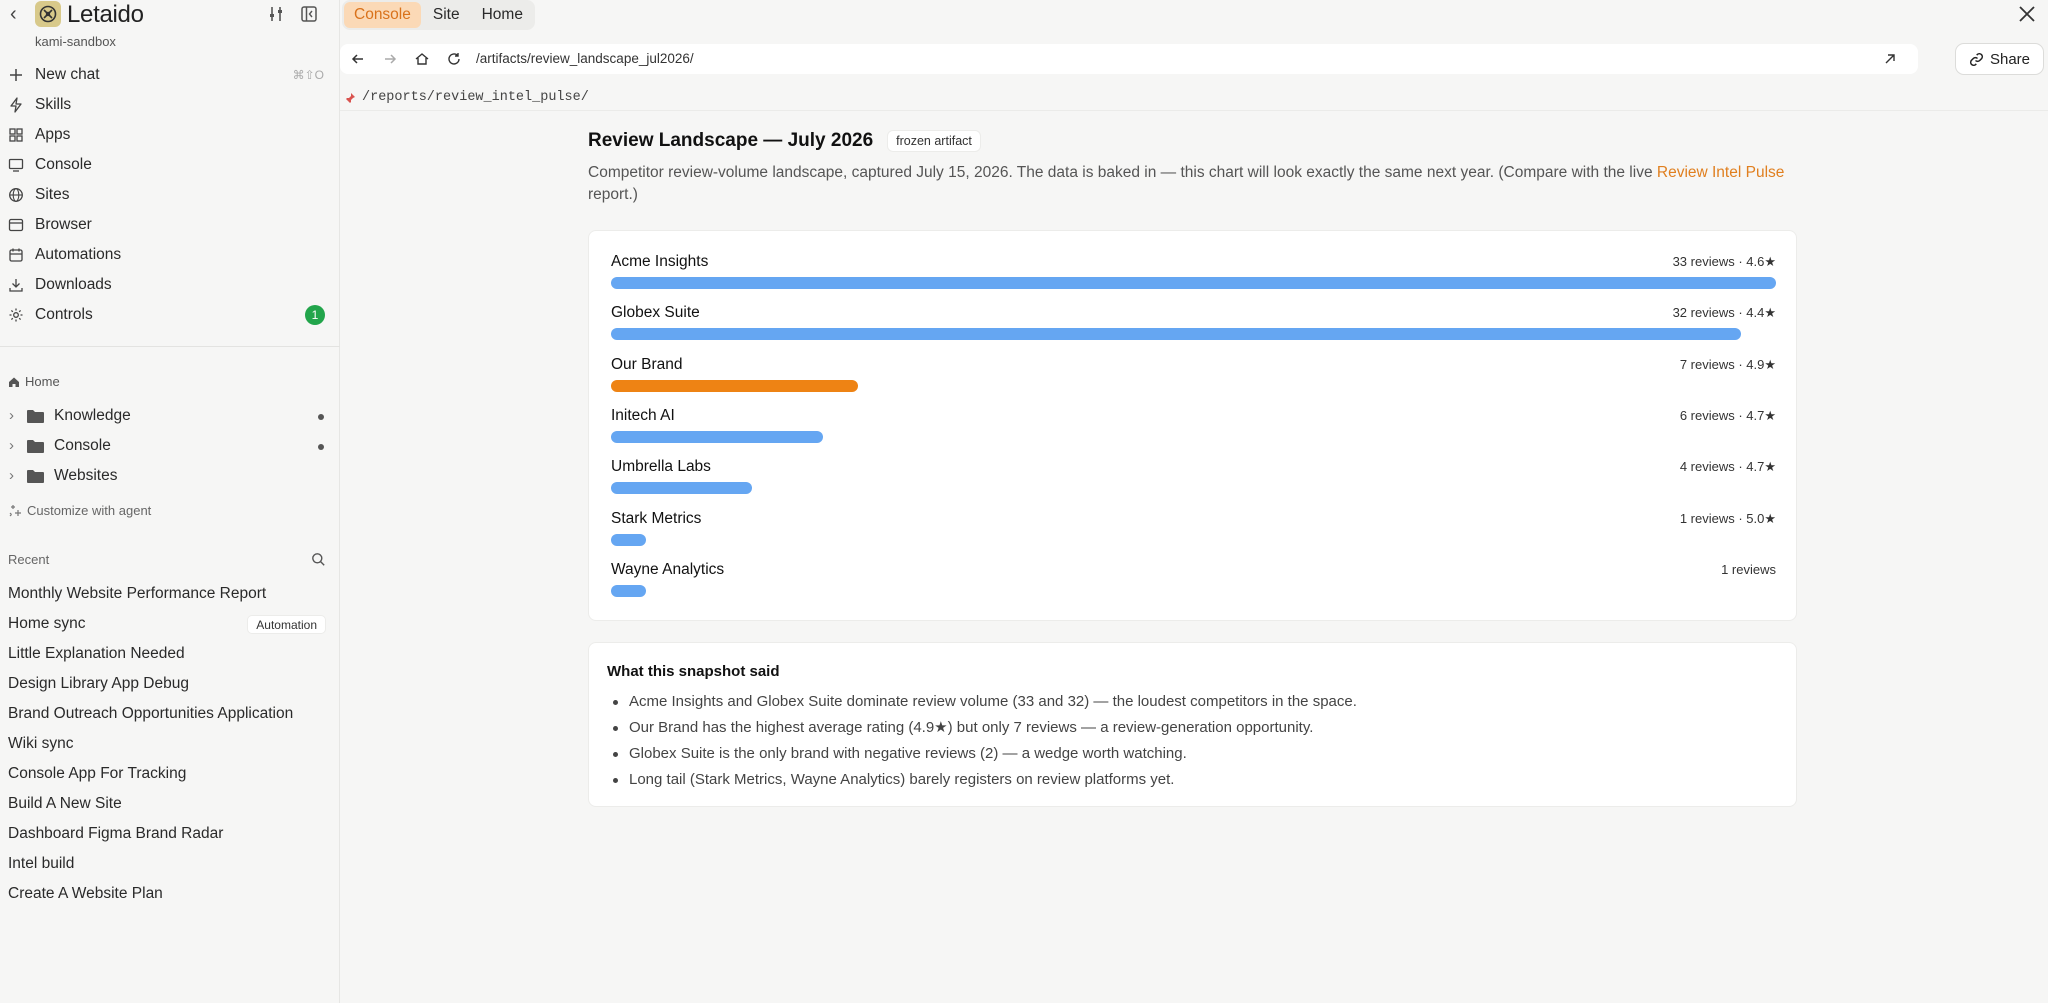 This screenshot has height=1003, width=2048. Describe the element at coordinates (73, 284) in the screenshot. I see `nav-item-label: Downloads` at that location.